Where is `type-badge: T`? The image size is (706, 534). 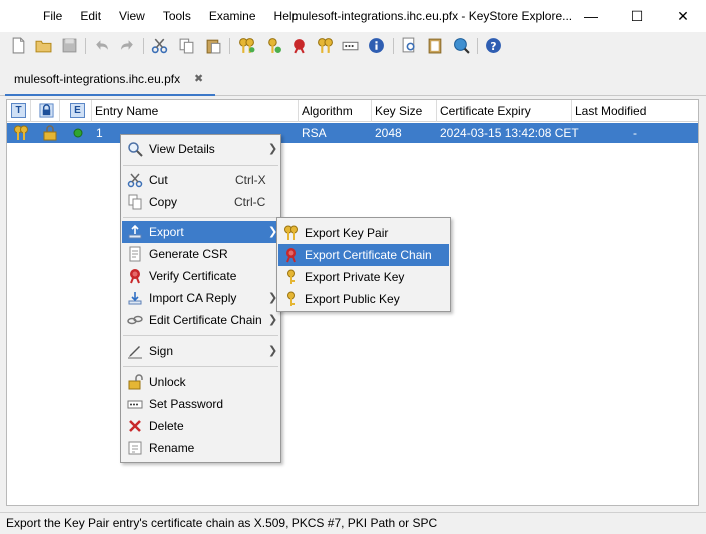 type-badge: T is located at coordinates (18, 110).